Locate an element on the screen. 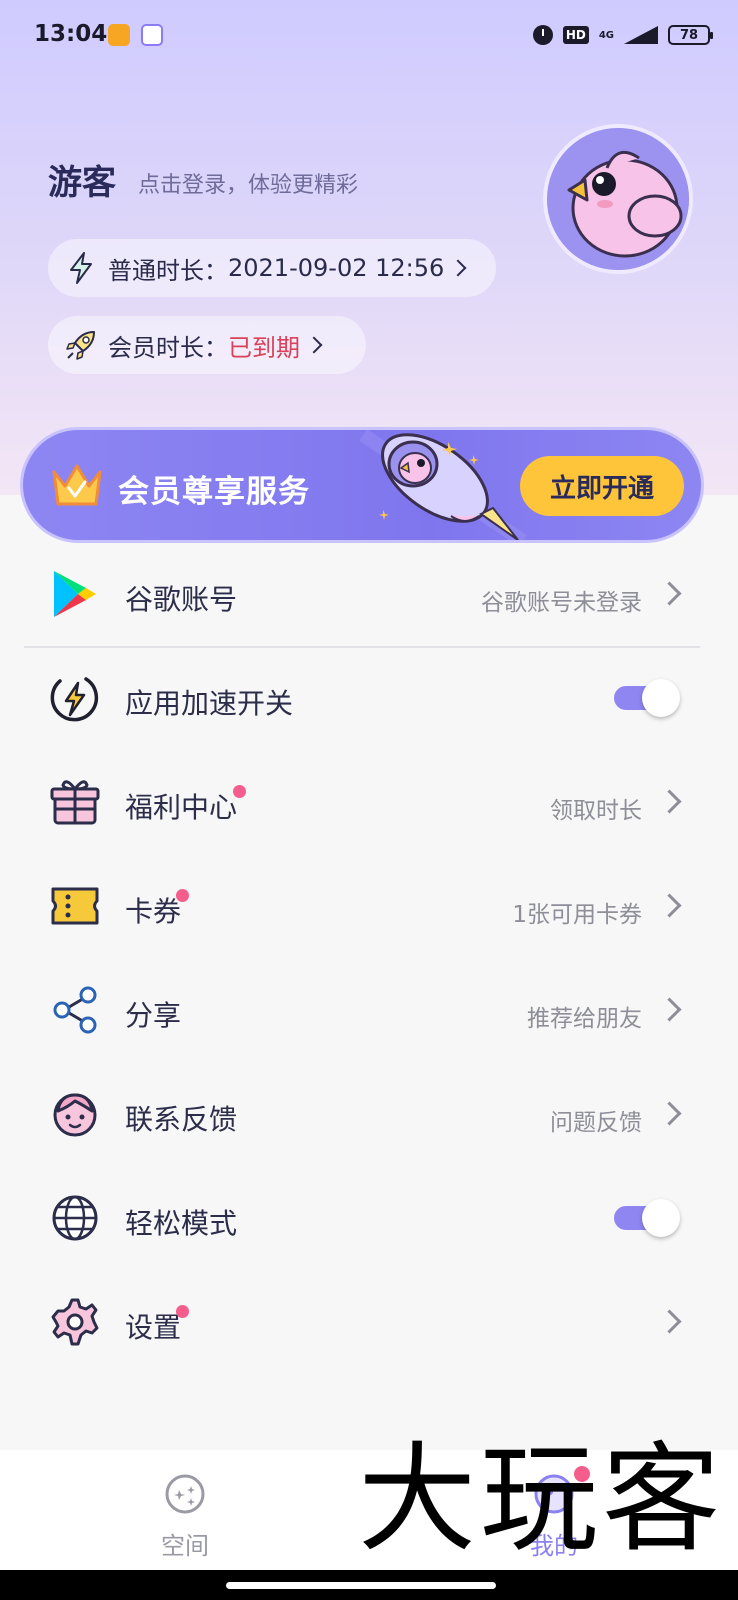 The height and width of the screenshot is (1600, 738). status-time: 13:04 is located at coordinates (71, 34).